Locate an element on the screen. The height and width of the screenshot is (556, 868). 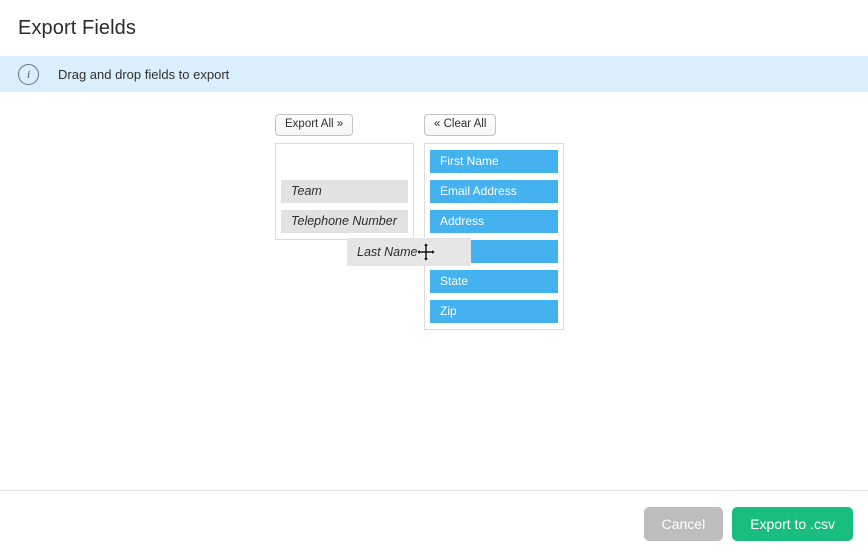
clear-all-button: « Clear All is located at coordinates (460, 125).